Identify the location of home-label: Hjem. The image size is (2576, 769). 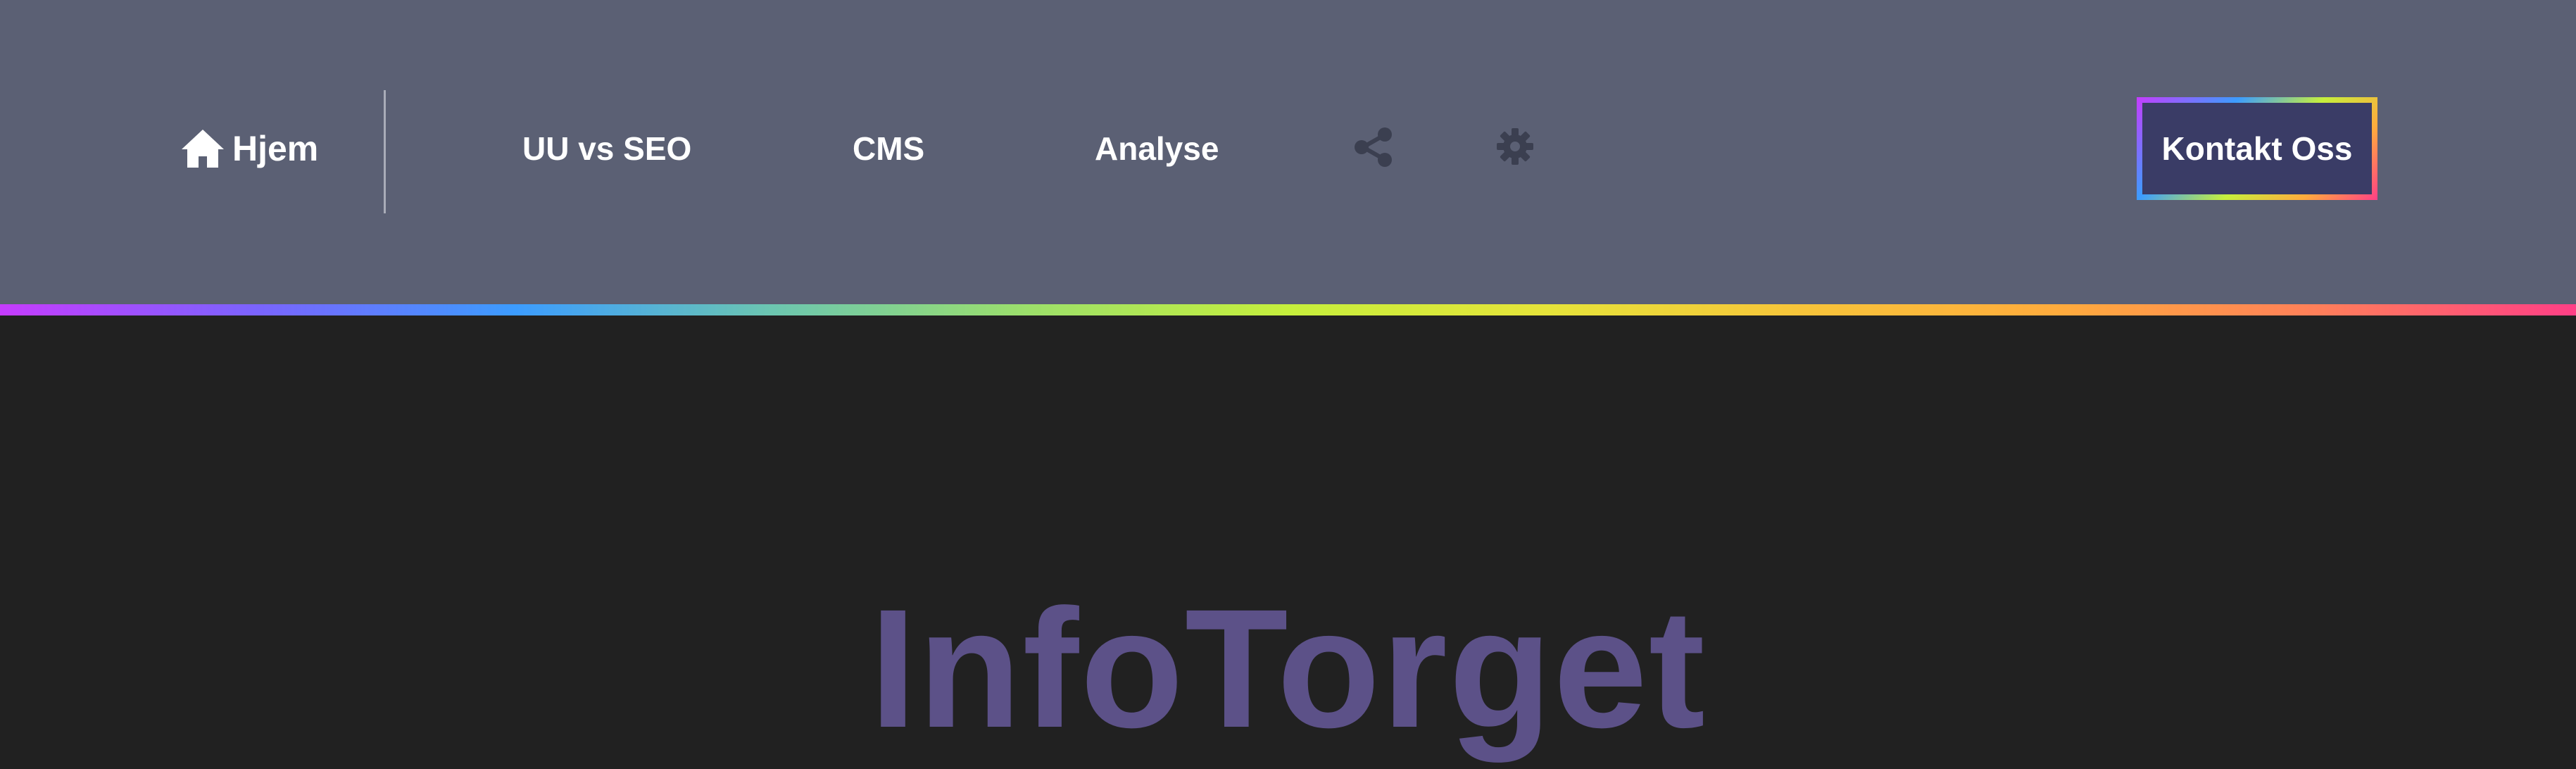
(275, 148).